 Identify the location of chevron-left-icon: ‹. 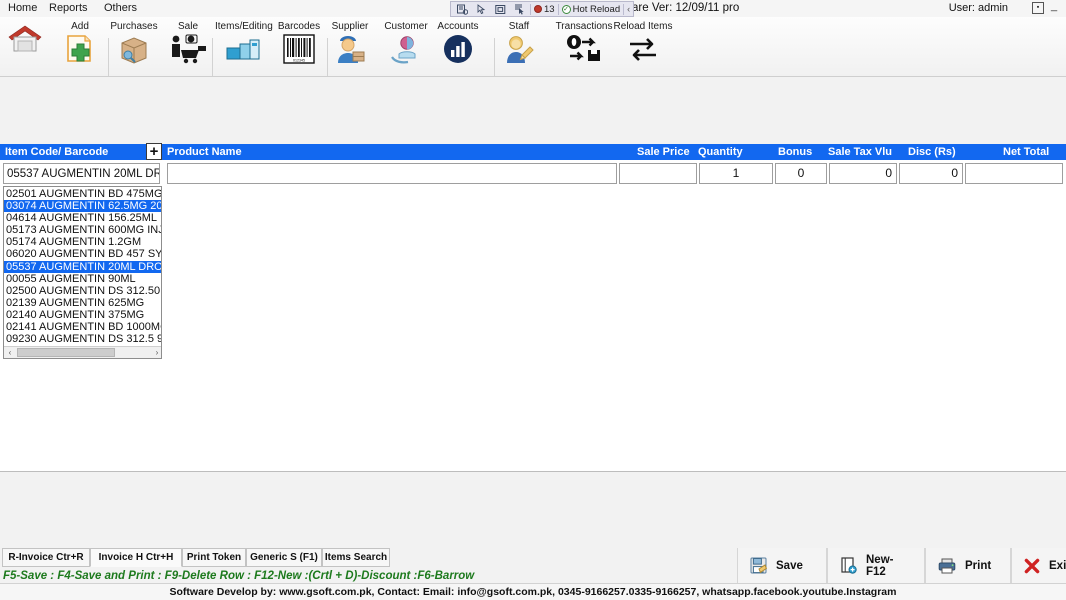
(628, 9).